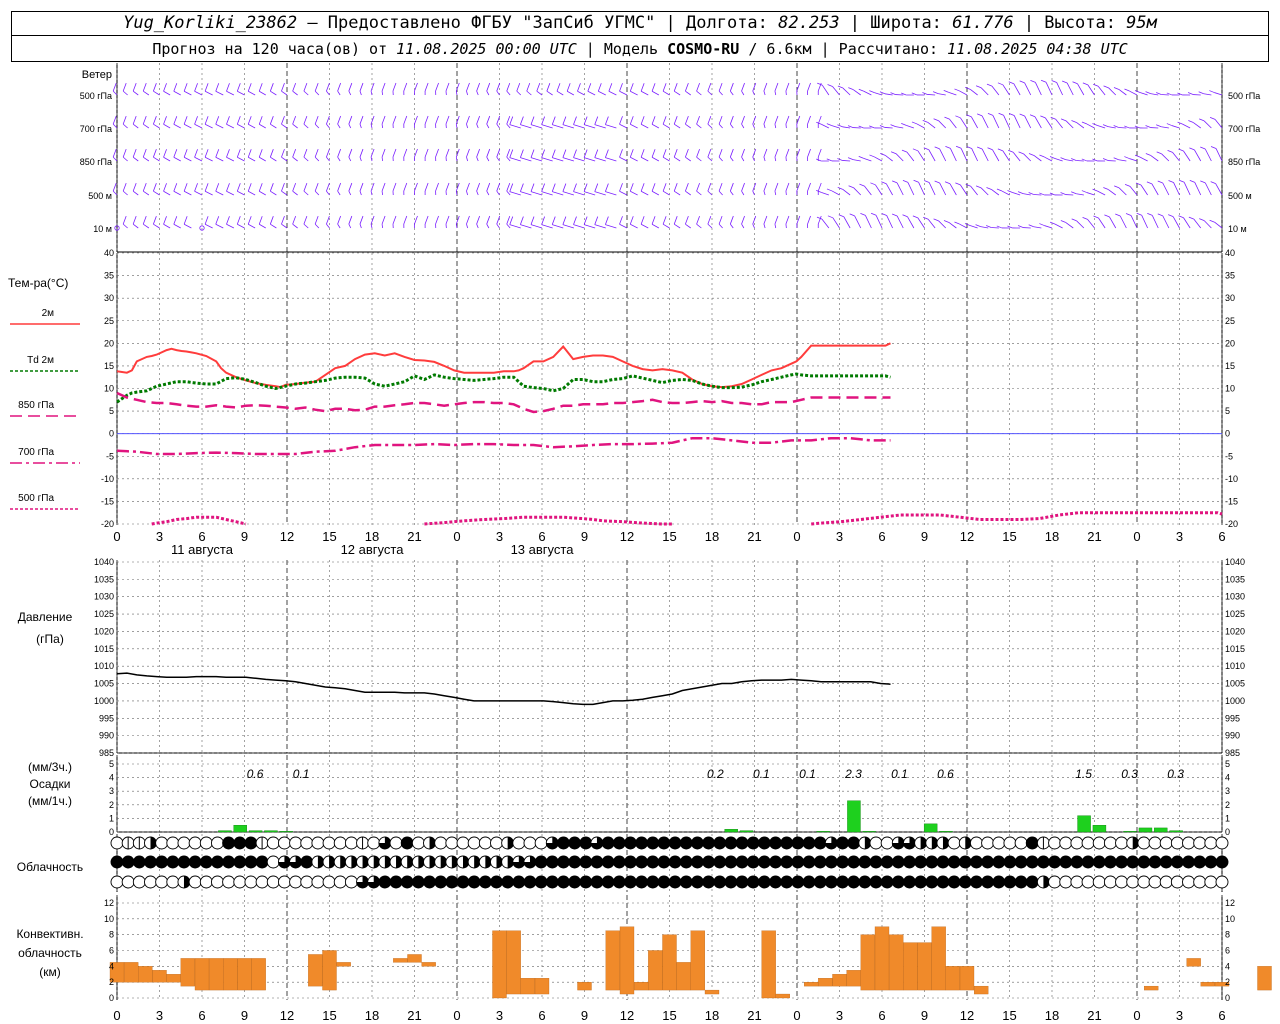  What do you see at coordinates (754, 1015) in the screenshot?
I see `x-tick-label-conv: 21` at bounding box center [754, 1015].